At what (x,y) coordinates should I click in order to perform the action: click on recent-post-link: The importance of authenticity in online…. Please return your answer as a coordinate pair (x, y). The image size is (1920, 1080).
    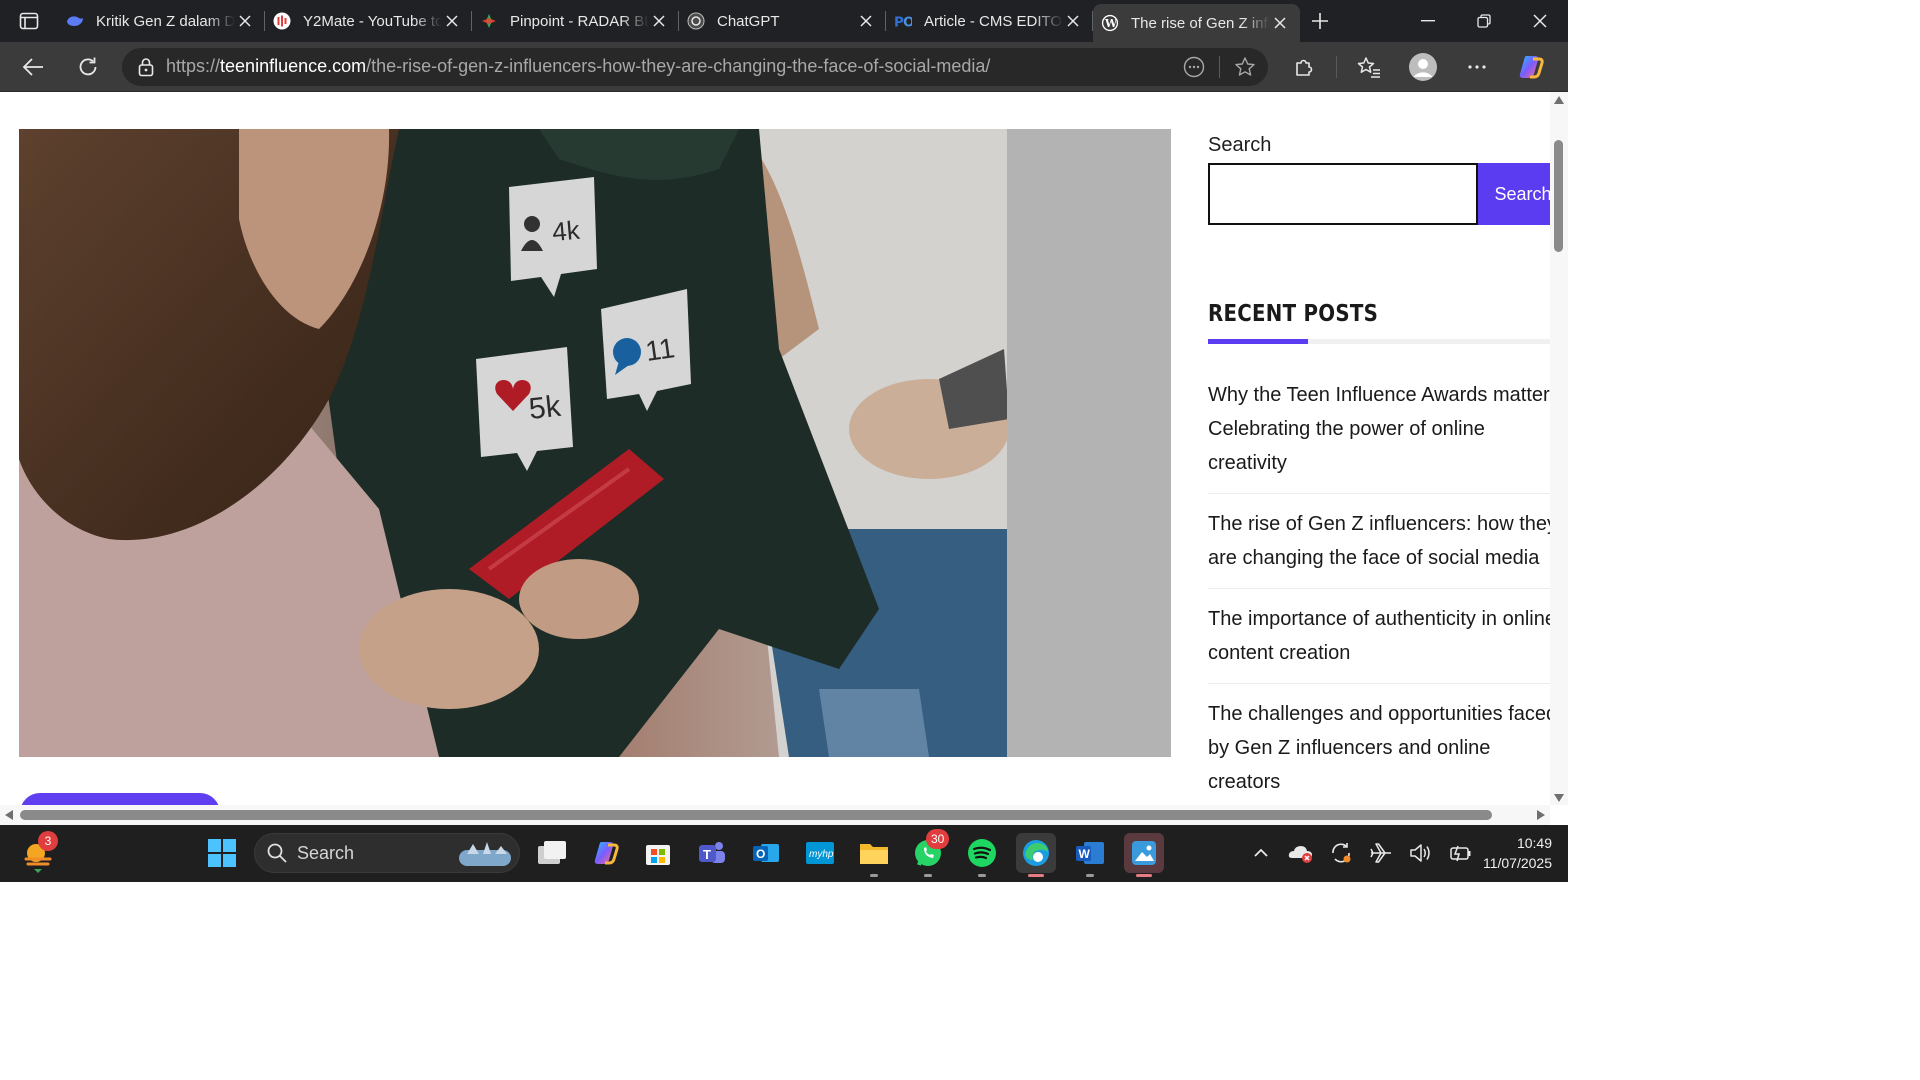
    Looking at the image, I should click on (1379, 643).